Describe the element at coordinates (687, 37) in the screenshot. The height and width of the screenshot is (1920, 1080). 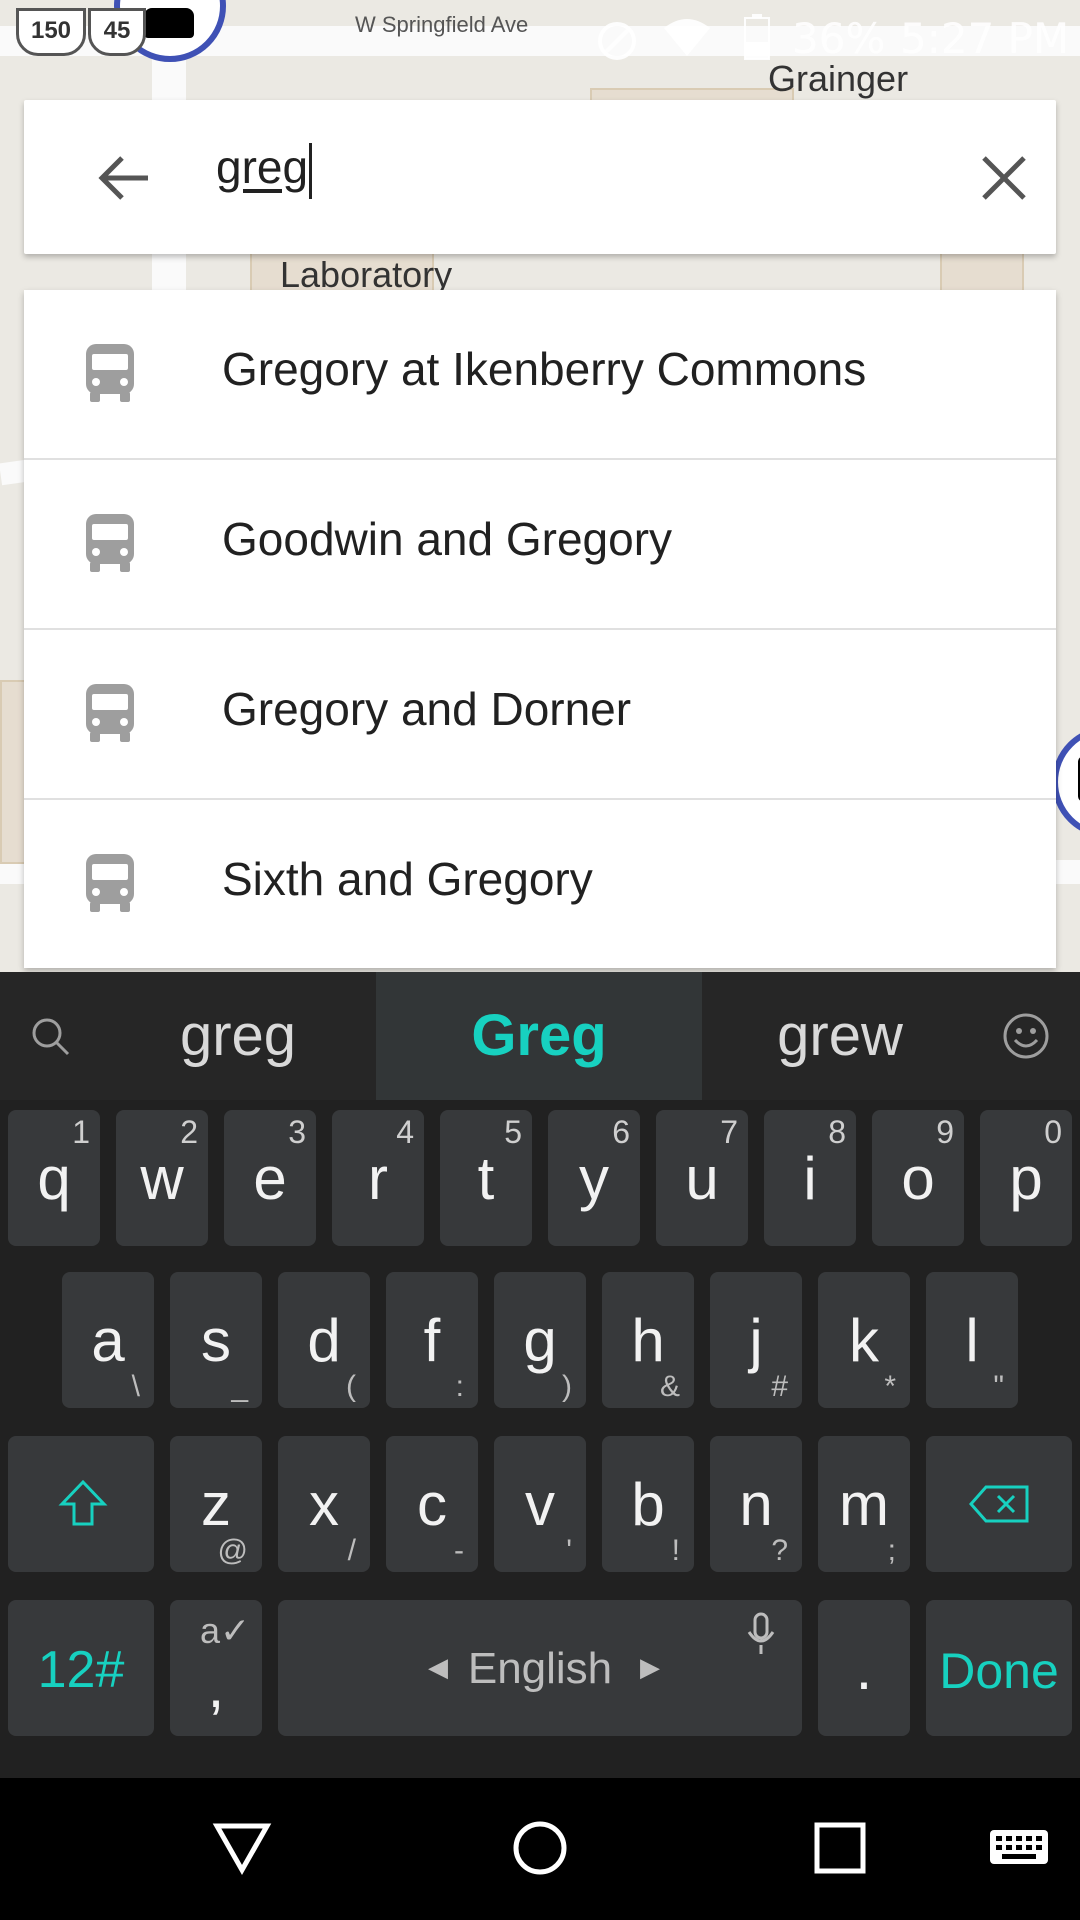
I see `wifi-icon` at that location.